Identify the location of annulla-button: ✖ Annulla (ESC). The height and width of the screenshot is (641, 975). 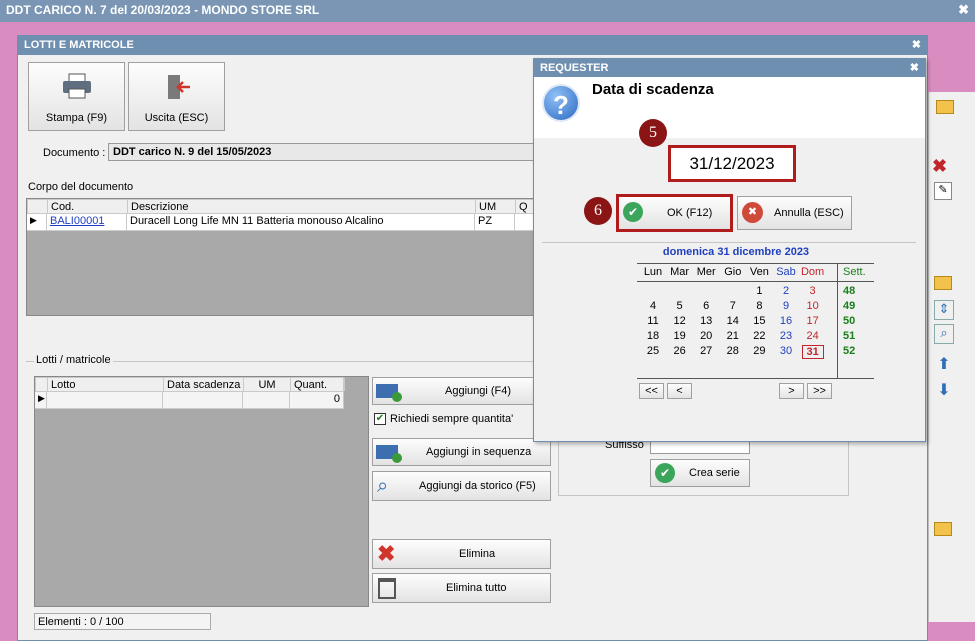
(794, 213).